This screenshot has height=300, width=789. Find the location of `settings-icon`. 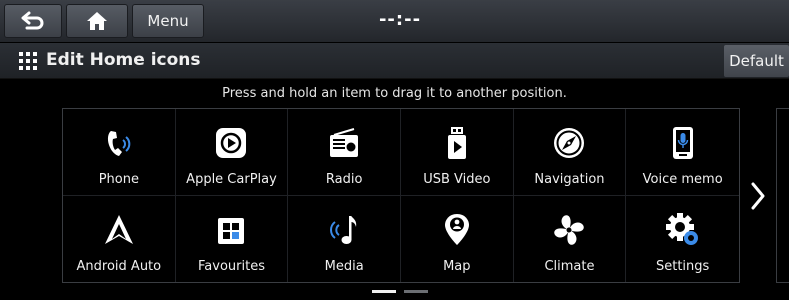

settings-icon is located at coordinates (683, 230).